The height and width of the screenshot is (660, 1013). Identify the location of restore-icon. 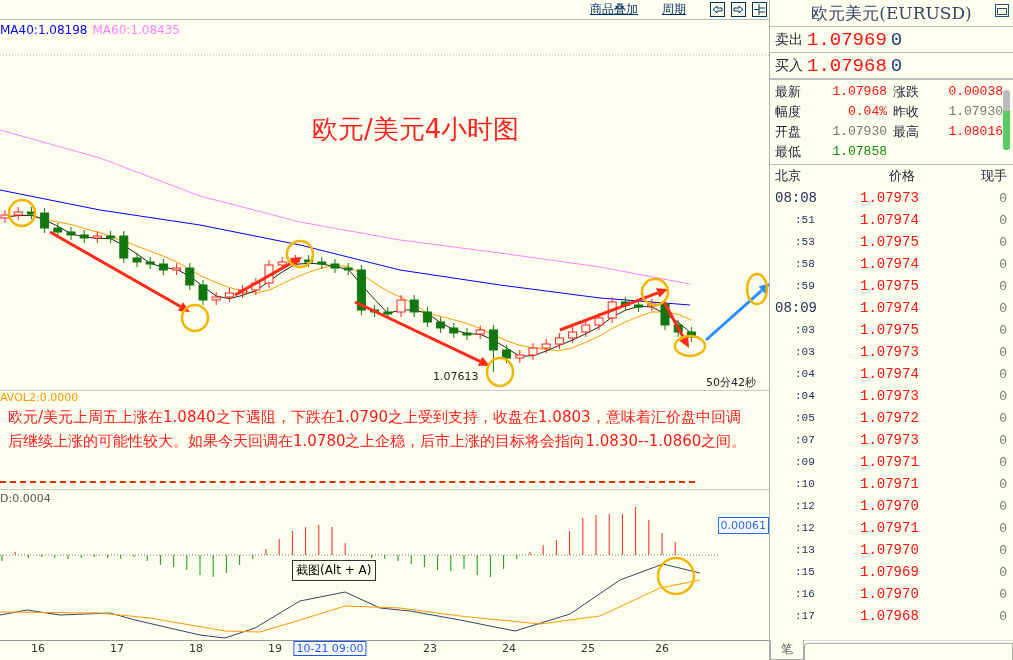
(1002, 10).